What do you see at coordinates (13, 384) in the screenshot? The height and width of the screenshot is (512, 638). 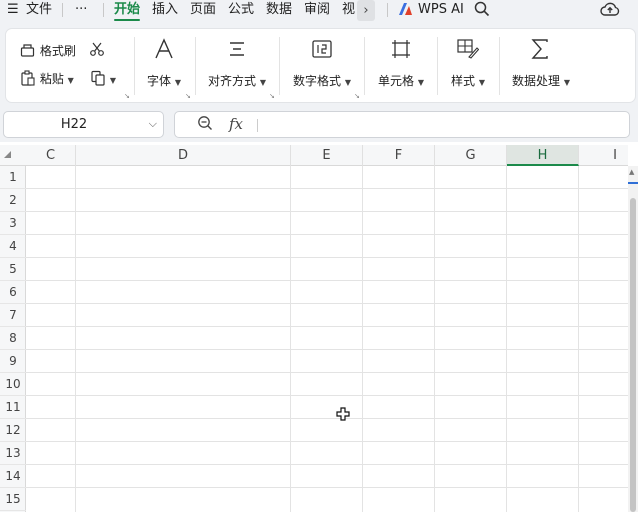 I see `row-header-10: 10` at bounding box center [13, 384].